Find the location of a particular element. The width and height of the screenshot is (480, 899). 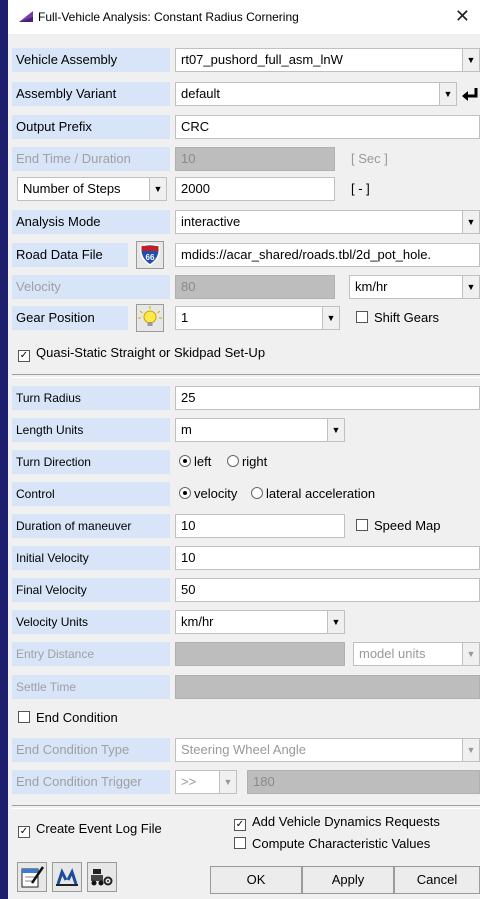

notepad-button is located at coordinates (32, 877).